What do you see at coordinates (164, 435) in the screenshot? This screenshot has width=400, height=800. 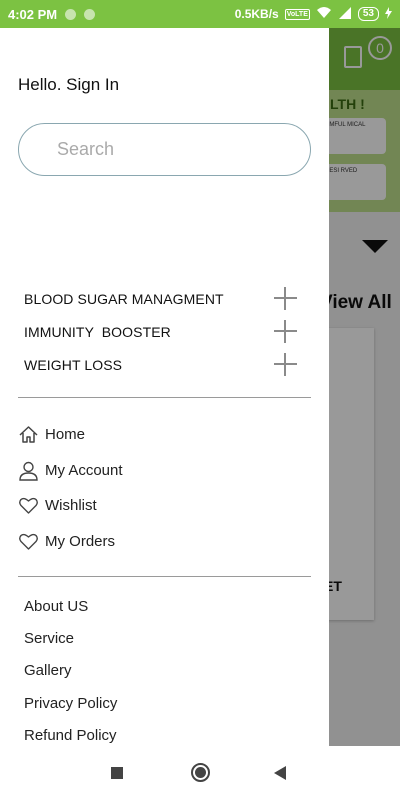 I see `menu-item-home: Home` at bounding box center [164, 435].